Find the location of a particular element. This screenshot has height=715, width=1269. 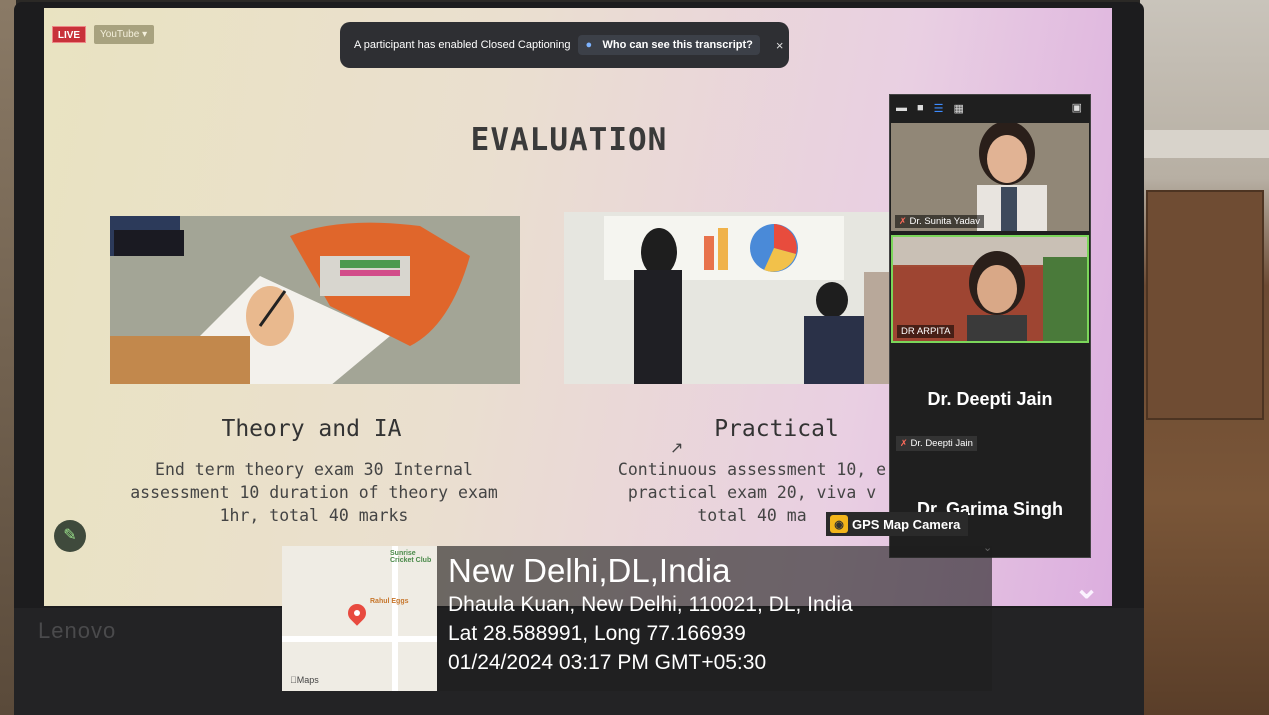

participant-tile-active-speaker: DR ARPITA is located at coordinates (990, 289).